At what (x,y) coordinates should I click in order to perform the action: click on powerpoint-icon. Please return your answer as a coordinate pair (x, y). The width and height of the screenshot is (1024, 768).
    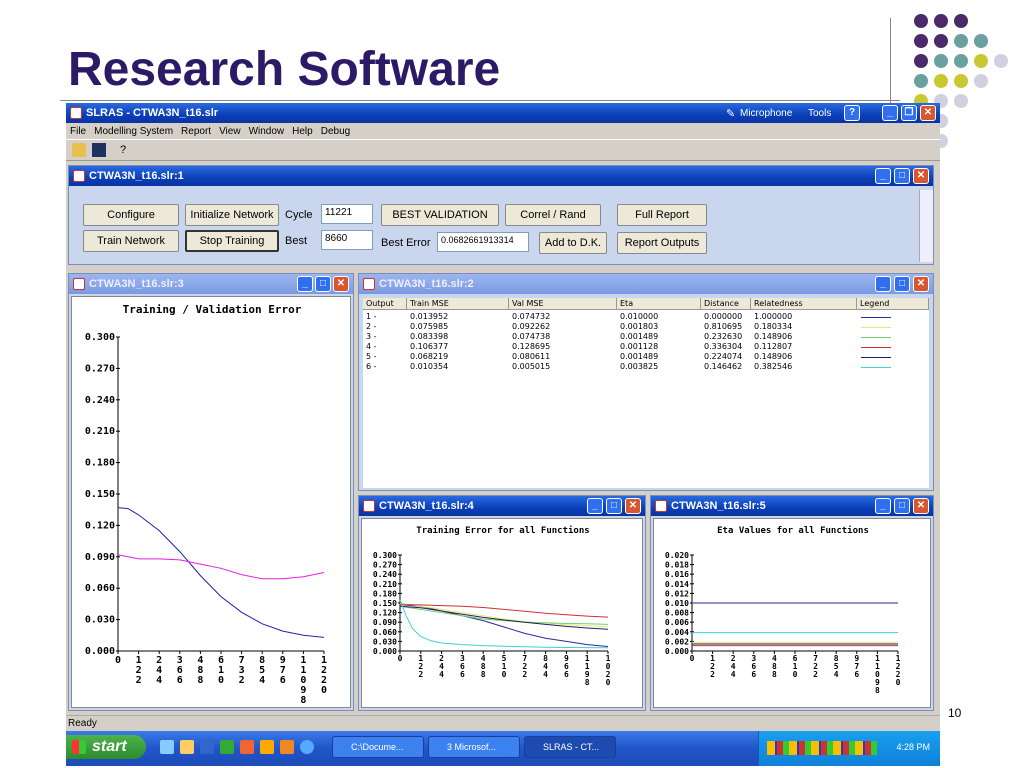
    Looking at the image, I should click on (247, 747).